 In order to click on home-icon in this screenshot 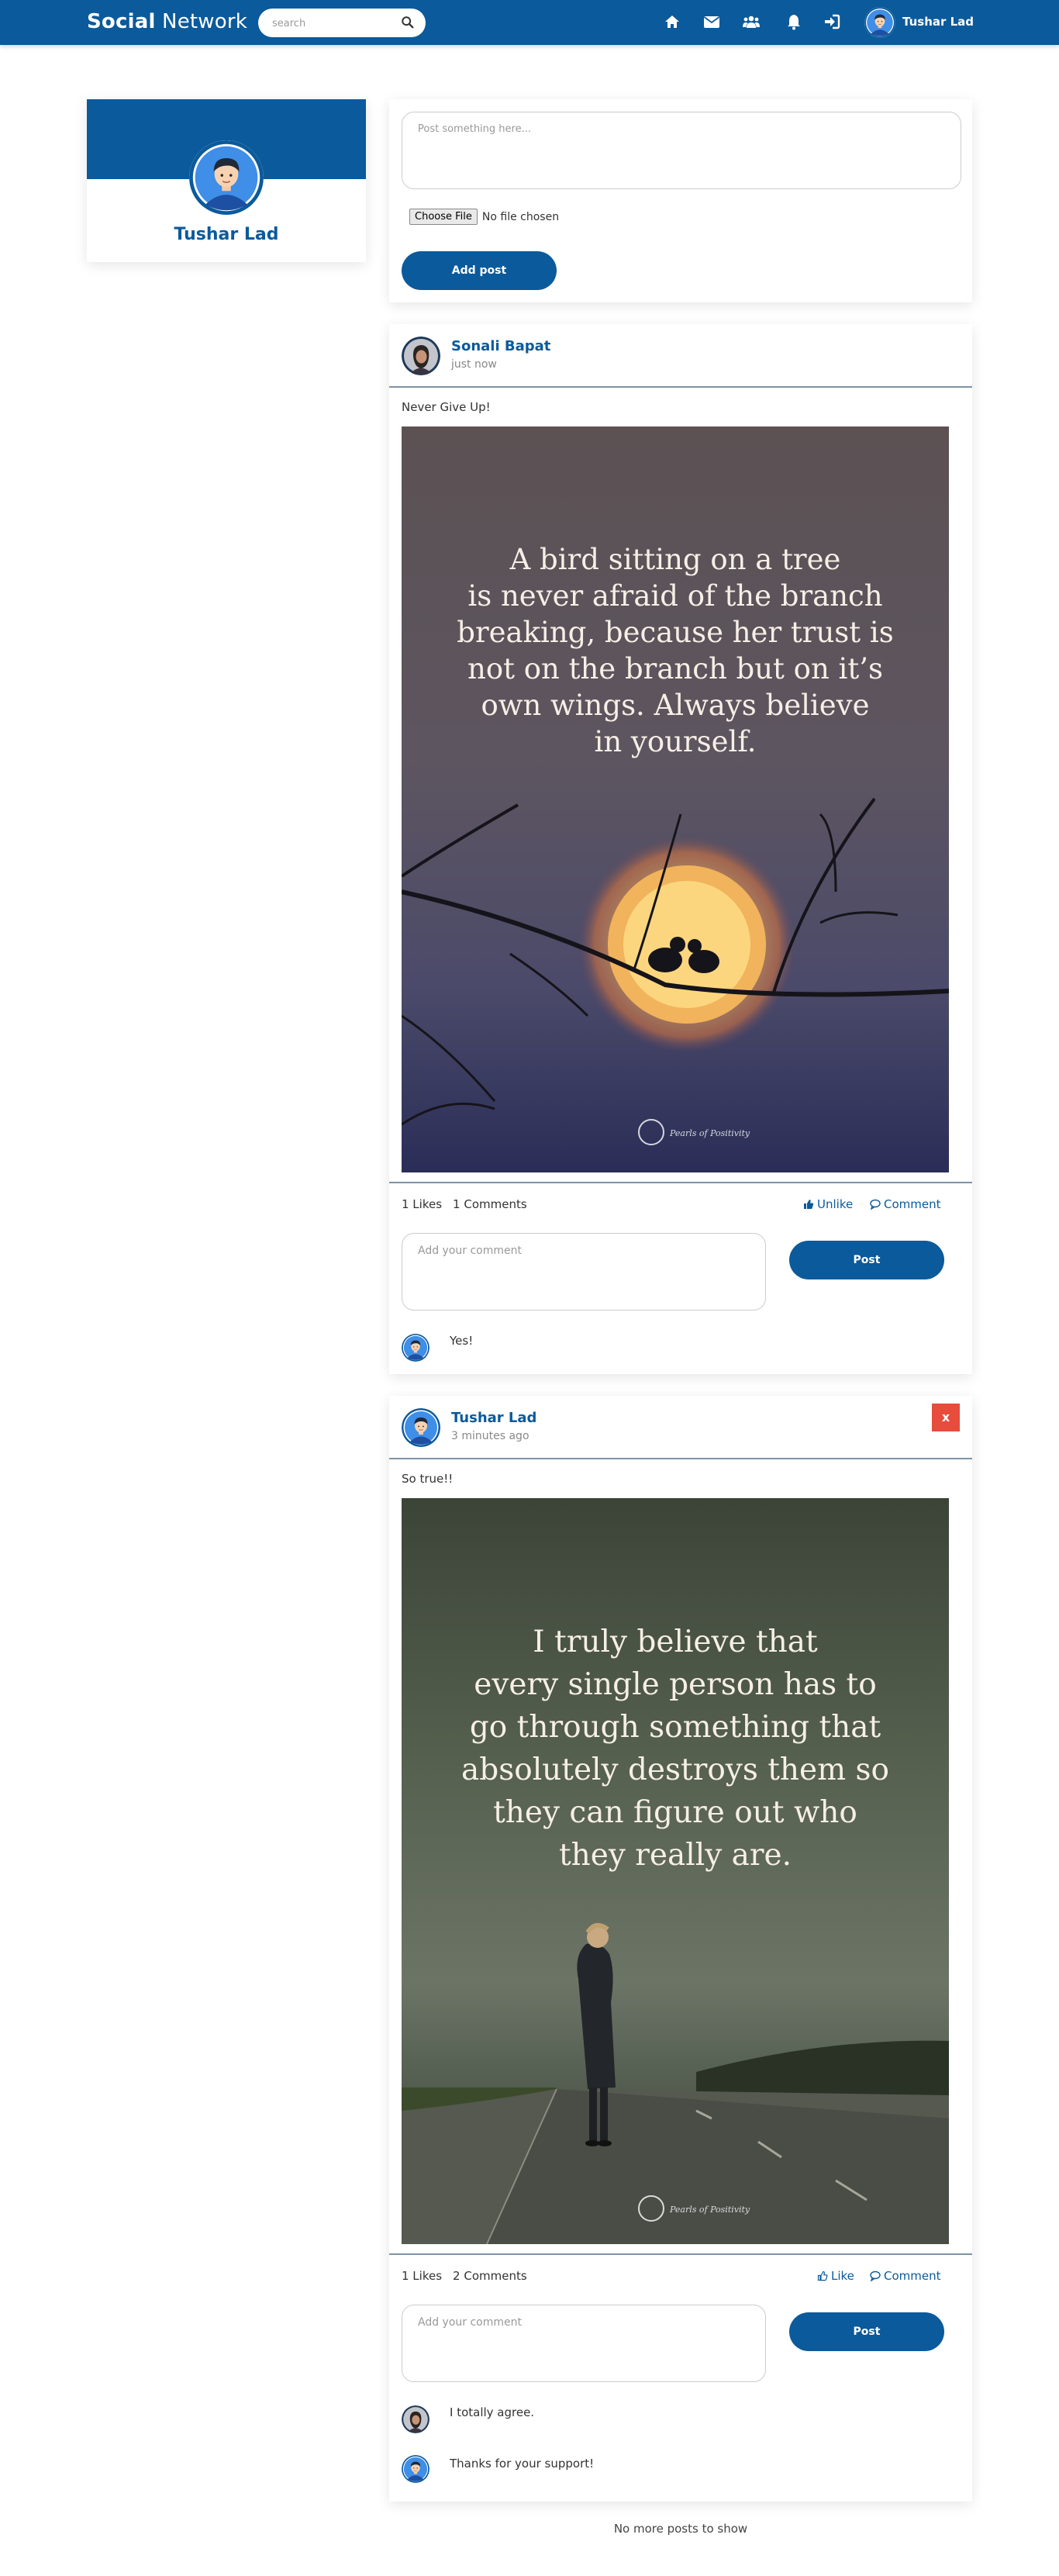, I will do `click(672, 21)`.